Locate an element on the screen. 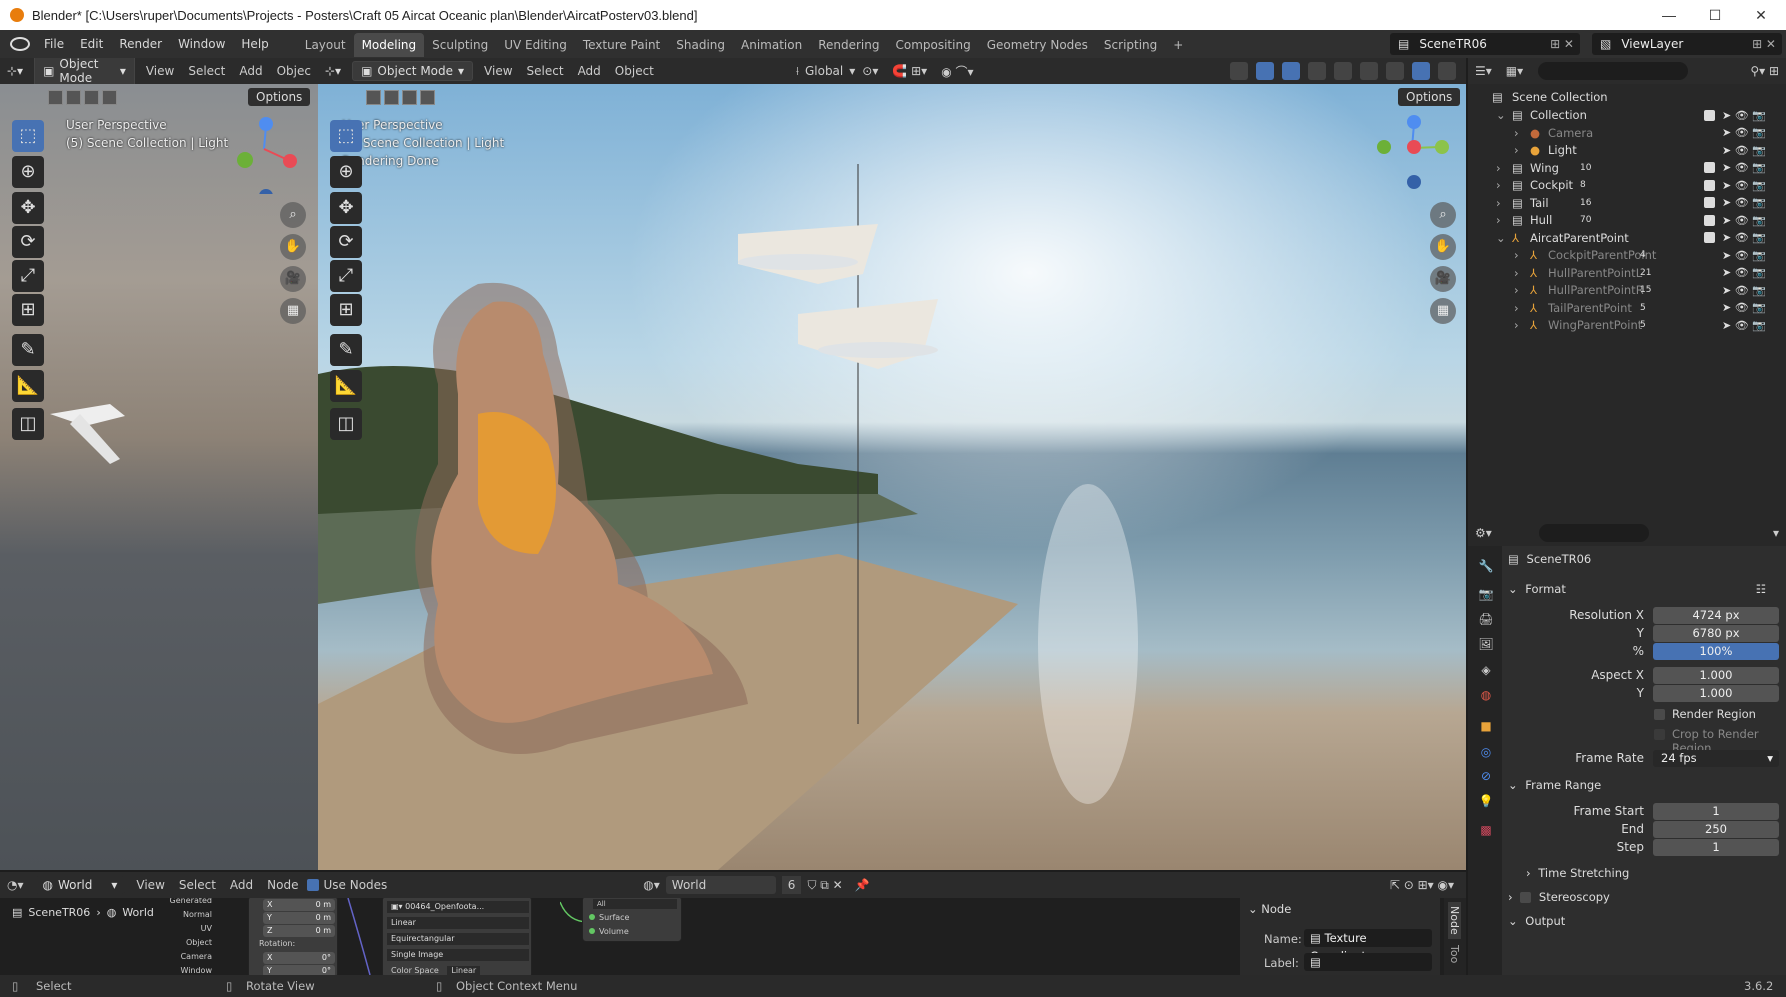  child-count-badge: 16 is located at coordinates (1585, 203).